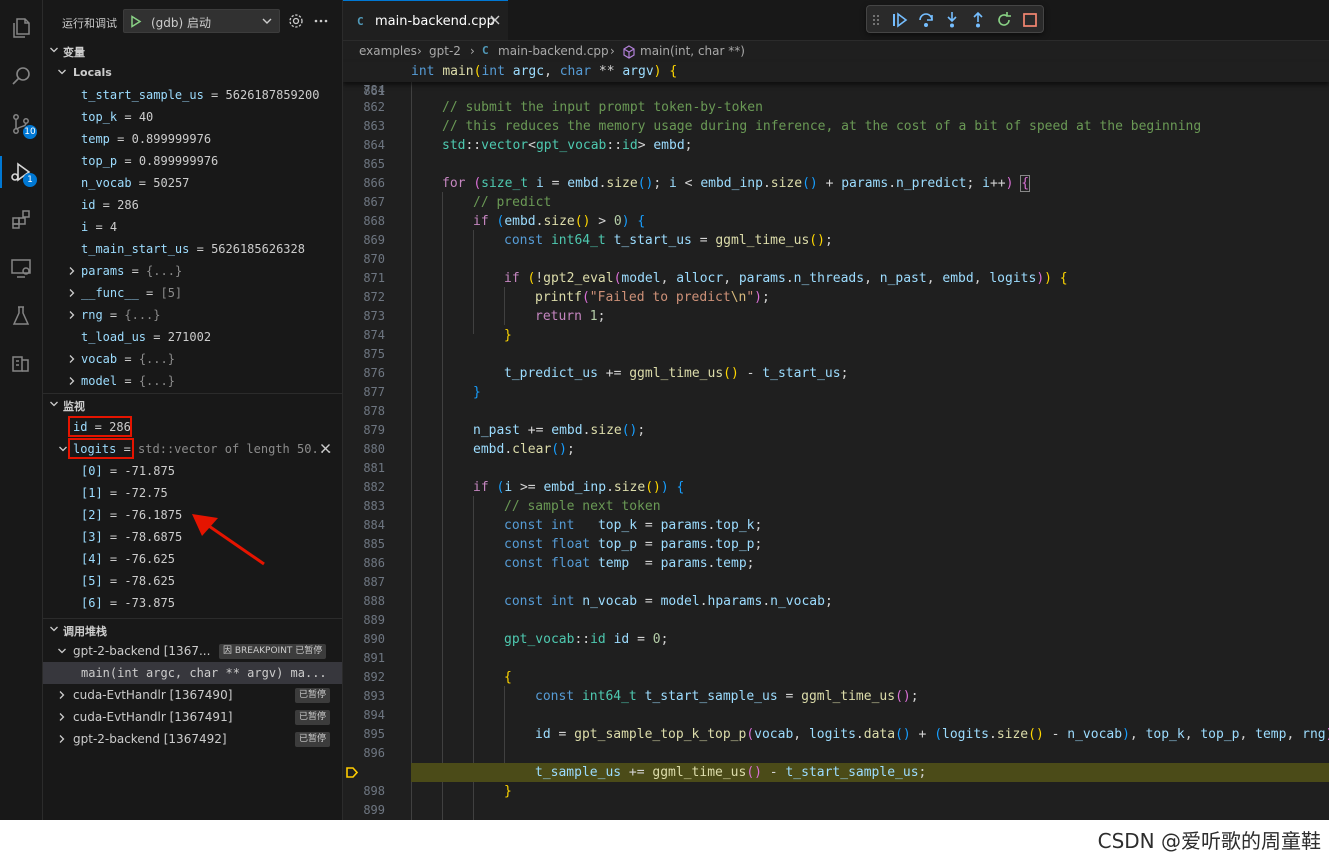  What do you see at coordinates (926, 20) in the screenshot?
I see `step-over-icon` at bounding box center [926, 20].